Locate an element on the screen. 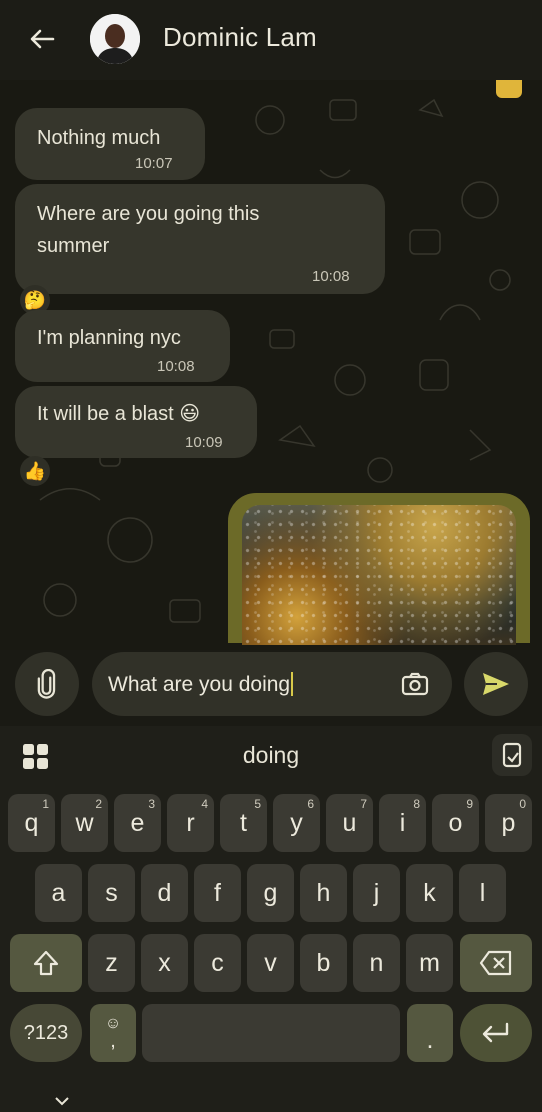  key-label: v is located at coordinates (270, 962).